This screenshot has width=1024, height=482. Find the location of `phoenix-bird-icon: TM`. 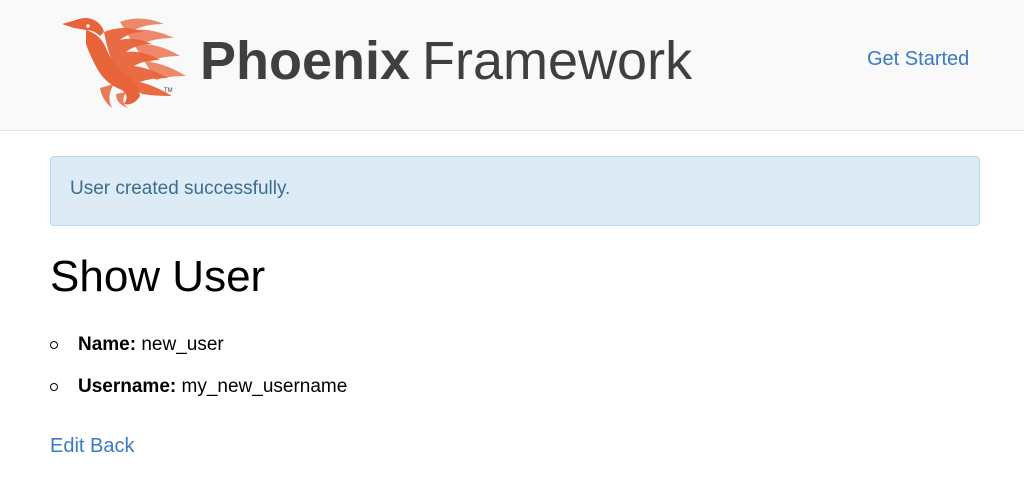

phoenix-bird-icon: TM is located at coordinates (124, 63).